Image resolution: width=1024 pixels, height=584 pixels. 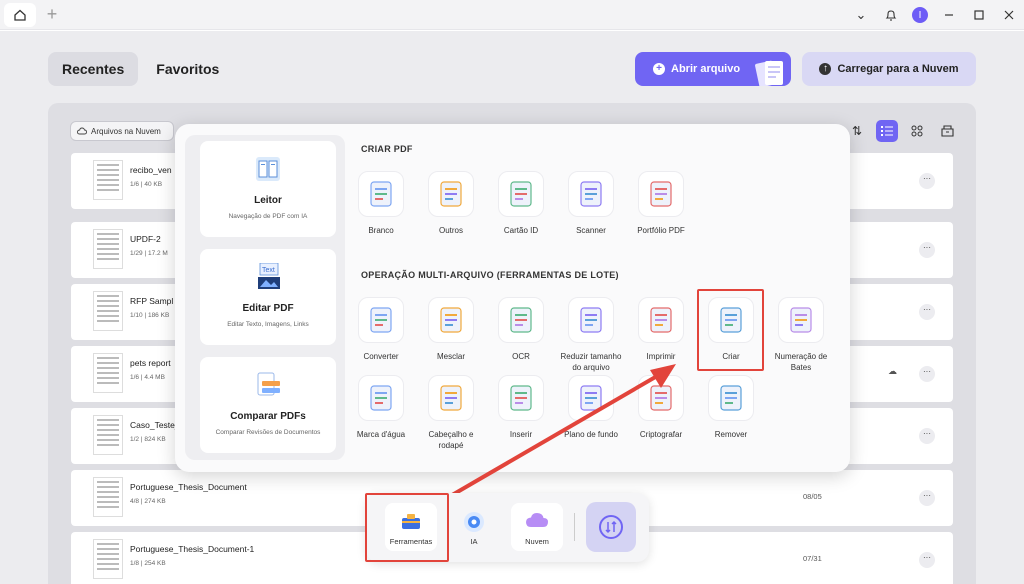 I want to click on file-meta: 4/8 | 274 KB, so click(x=148, y=501).